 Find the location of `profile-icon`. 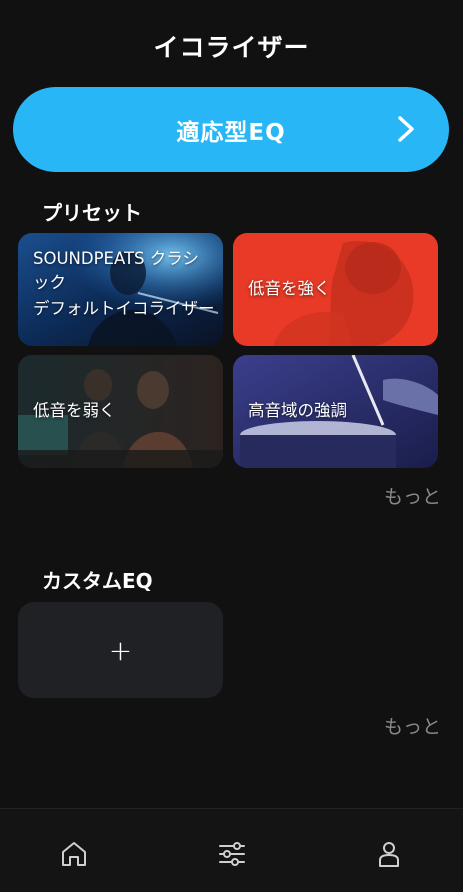

profile-icon is located at coordinates (389, 854).